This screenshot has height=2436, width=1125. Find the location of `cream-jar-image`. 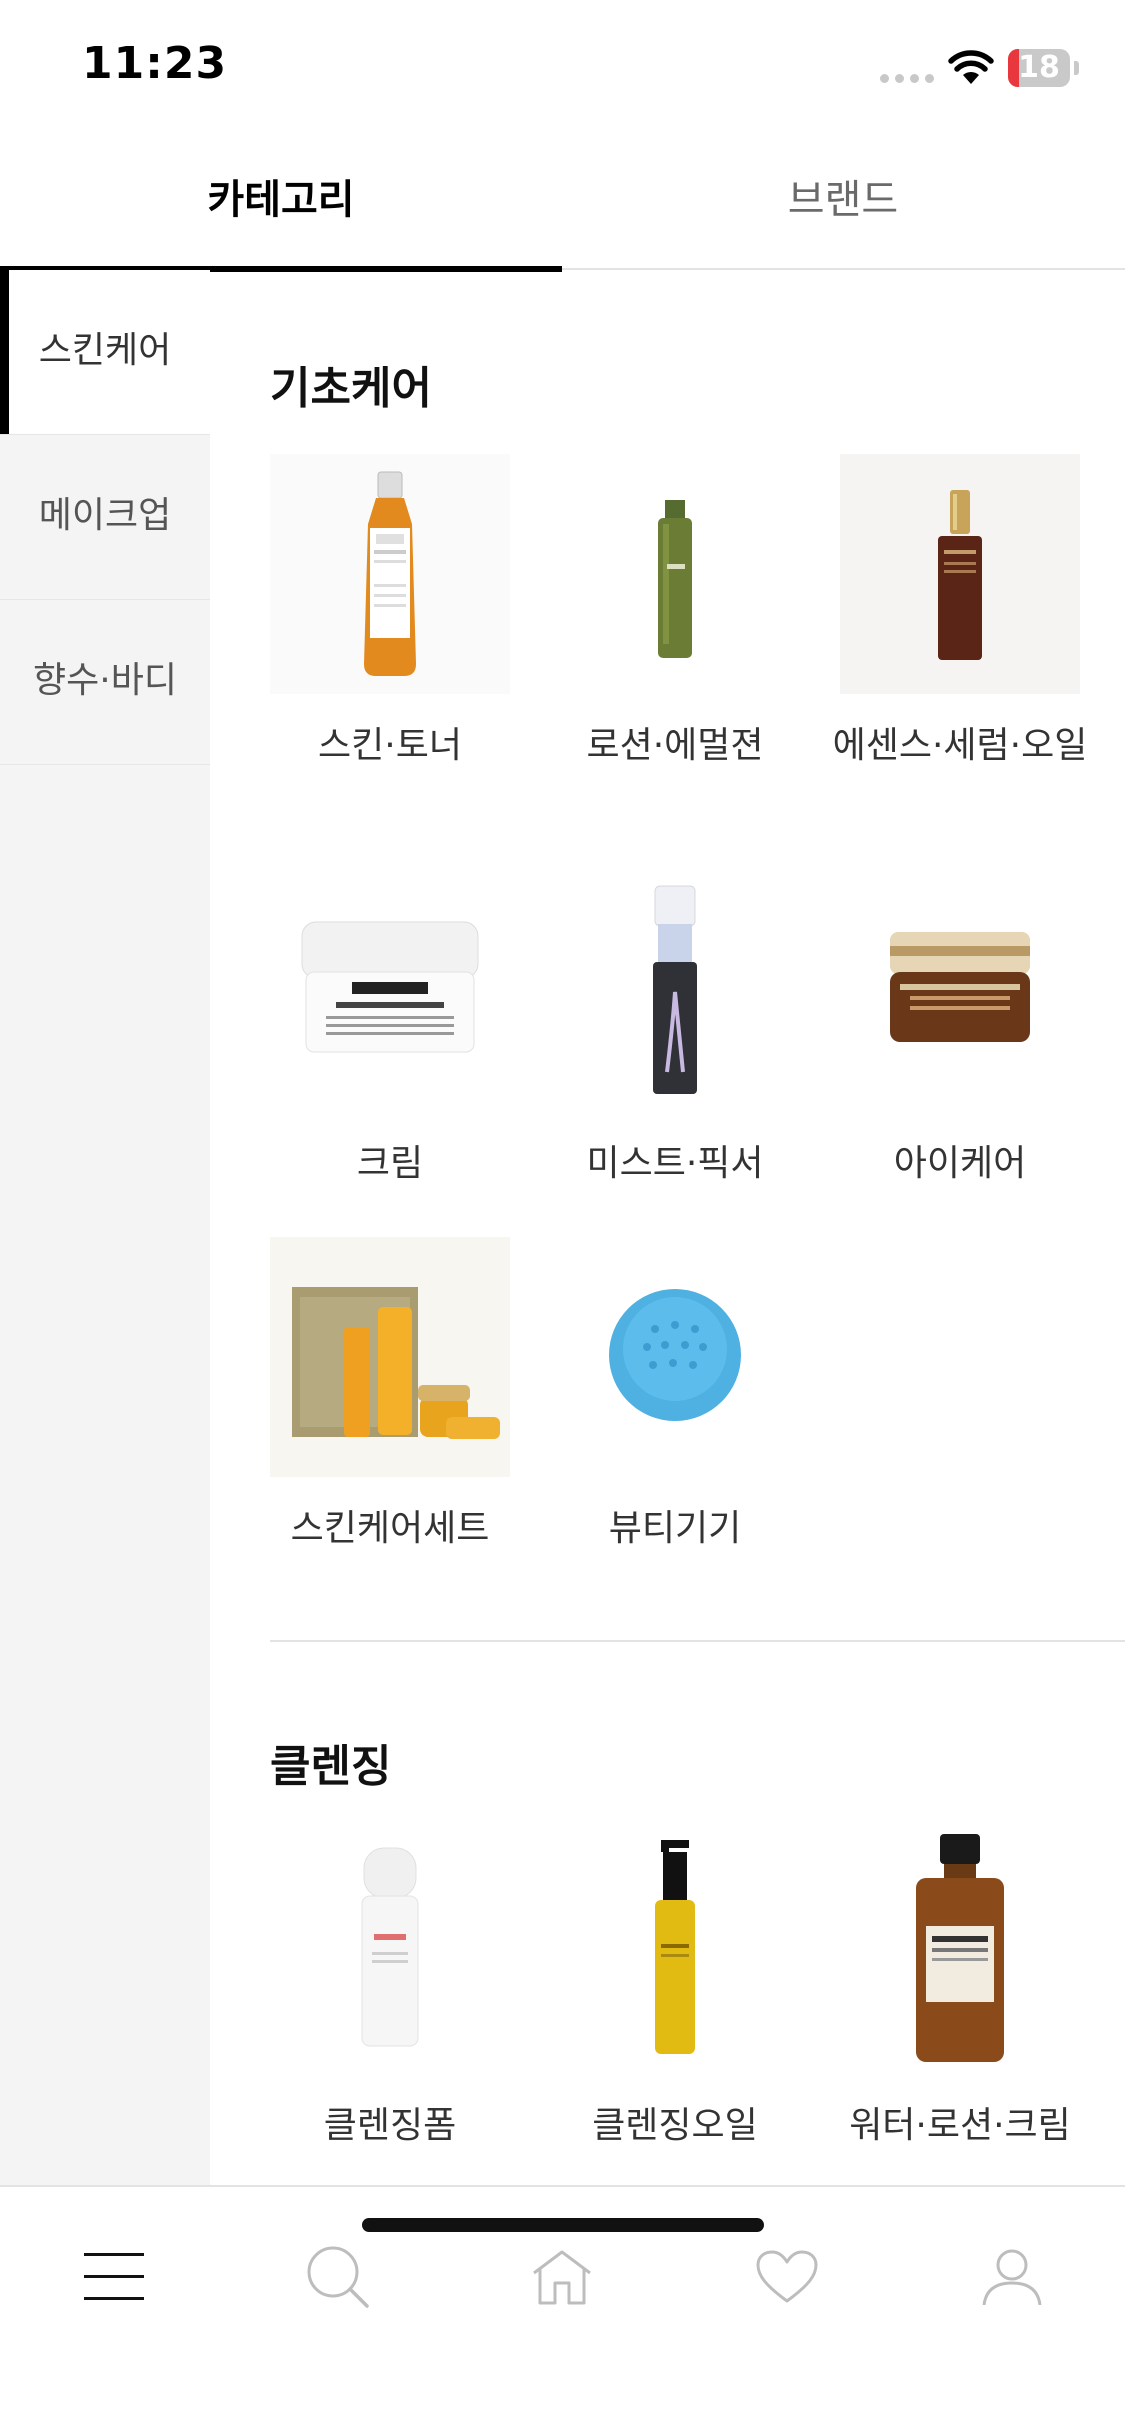

cream-jar-image is located at coordinates (390, 992).